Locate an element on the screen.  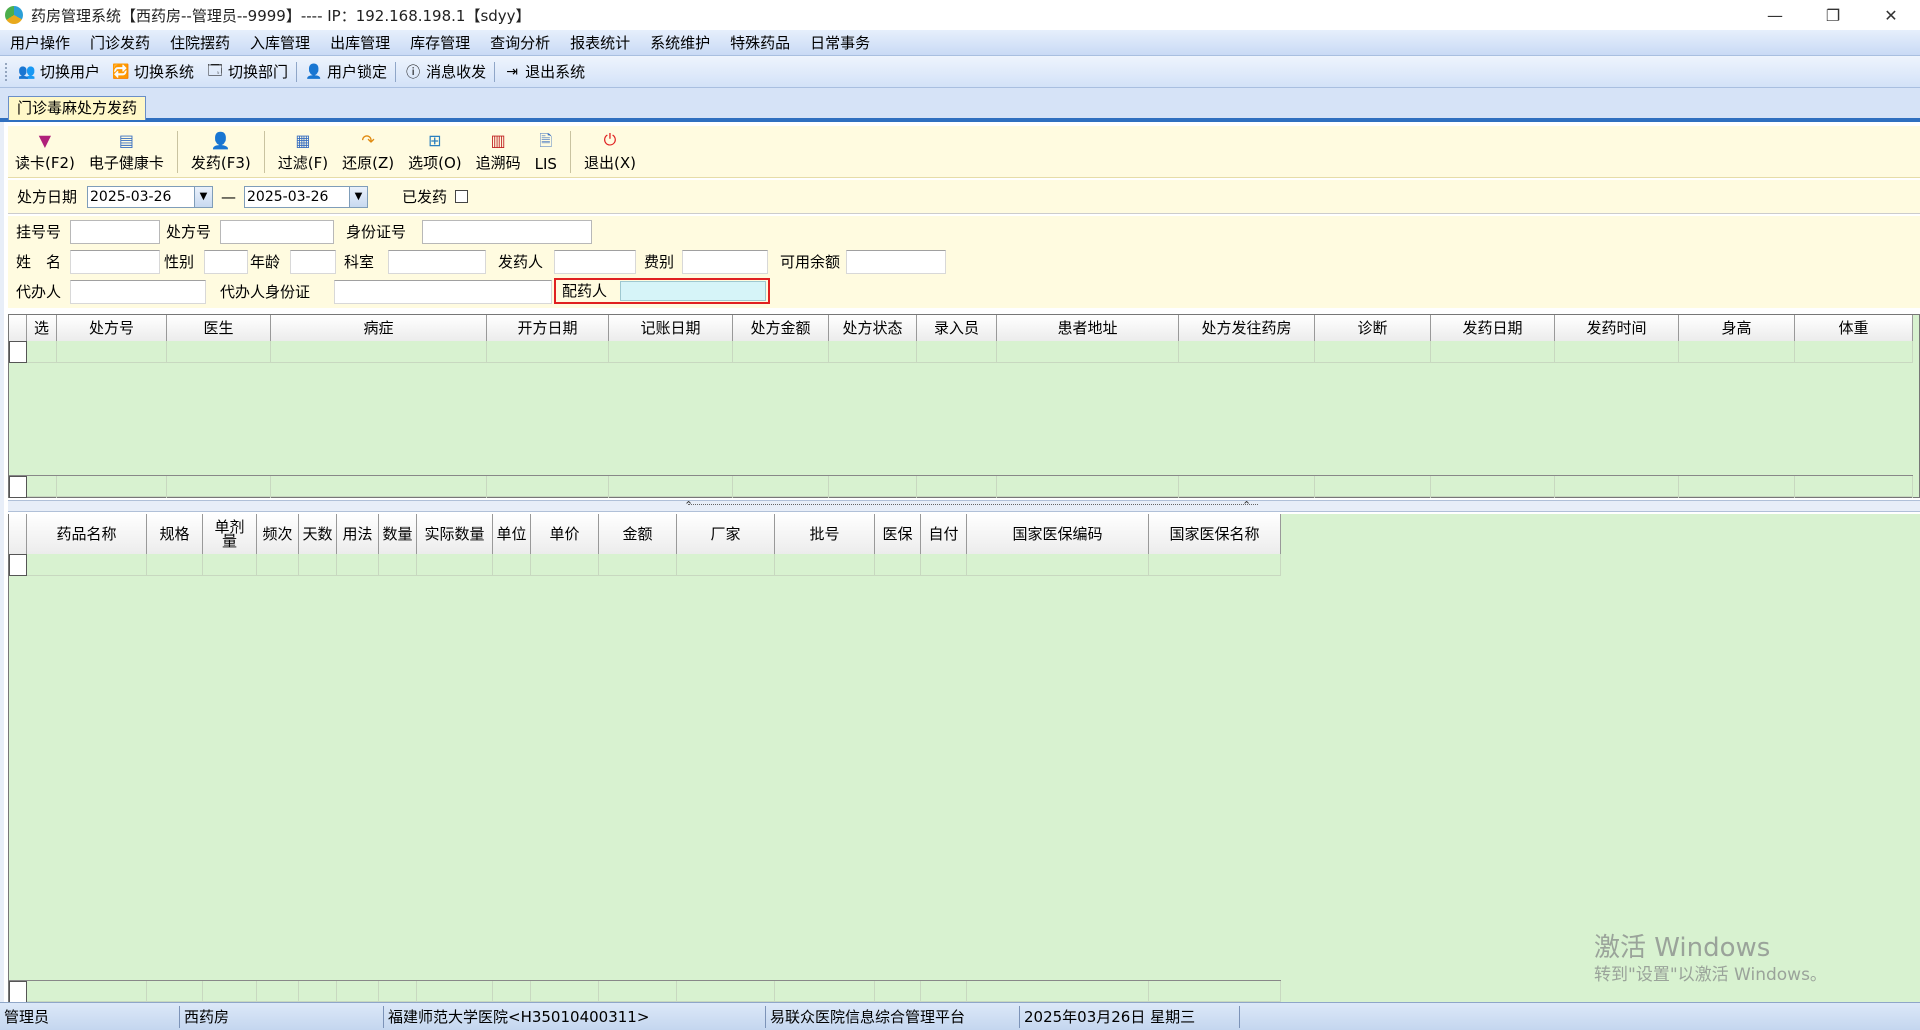
grid1-col-header: 处方发往药房 is located at coordinates (1247, 328).